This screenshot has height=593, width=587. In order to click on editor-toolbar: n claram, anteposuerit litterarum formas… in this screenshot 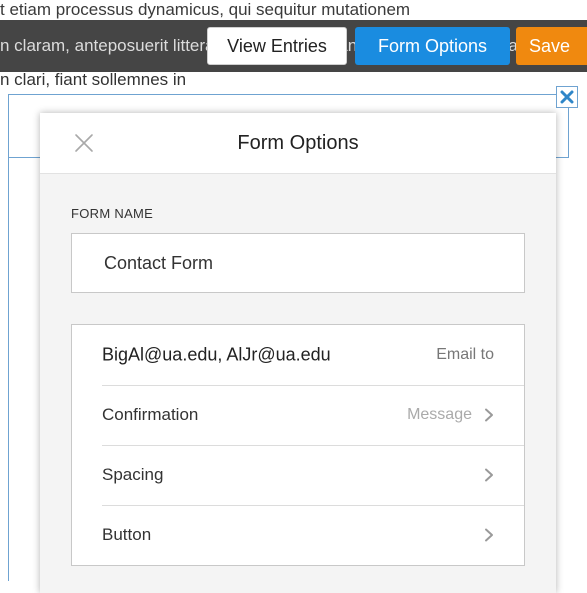, I will do `click(293, 46)`.